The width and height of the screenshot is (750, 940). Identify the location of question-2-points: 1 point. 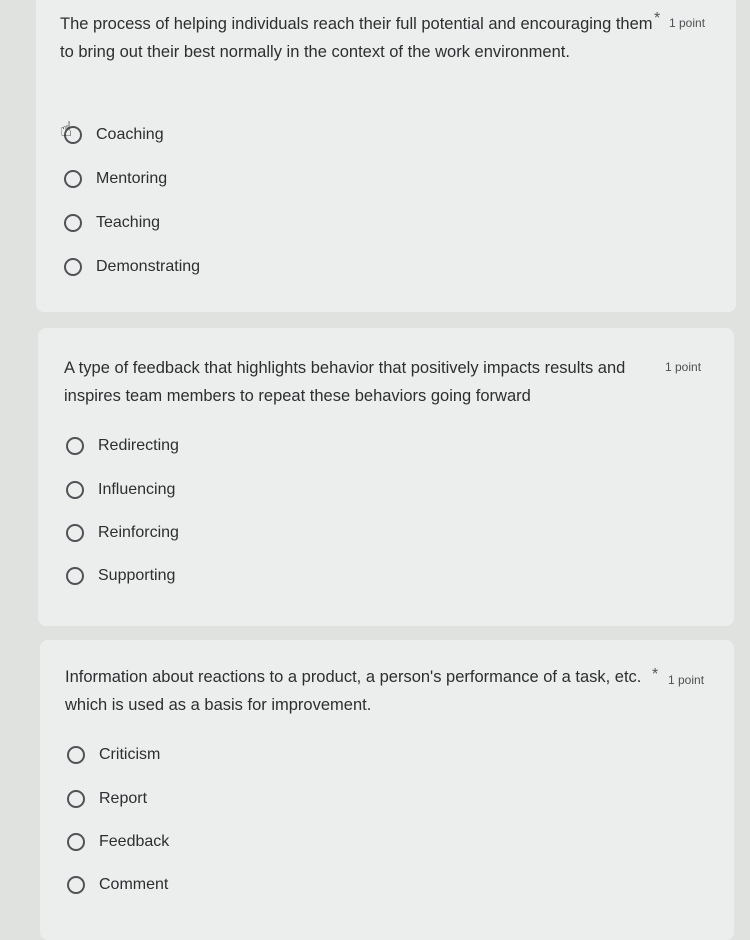
(683, 367).